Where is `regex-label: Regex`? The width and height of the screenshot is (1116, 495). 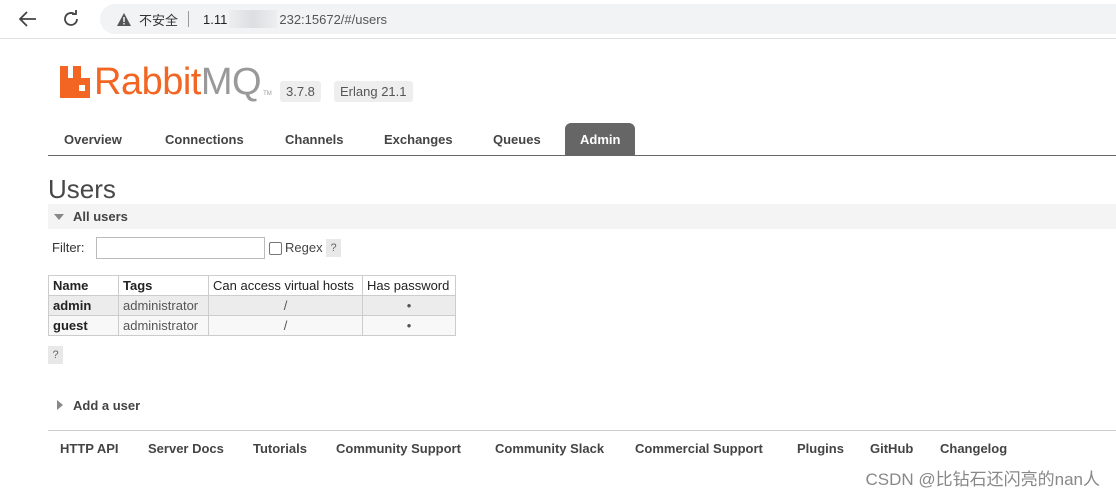 regex-label: Regex is located at coordinates (304, 247).